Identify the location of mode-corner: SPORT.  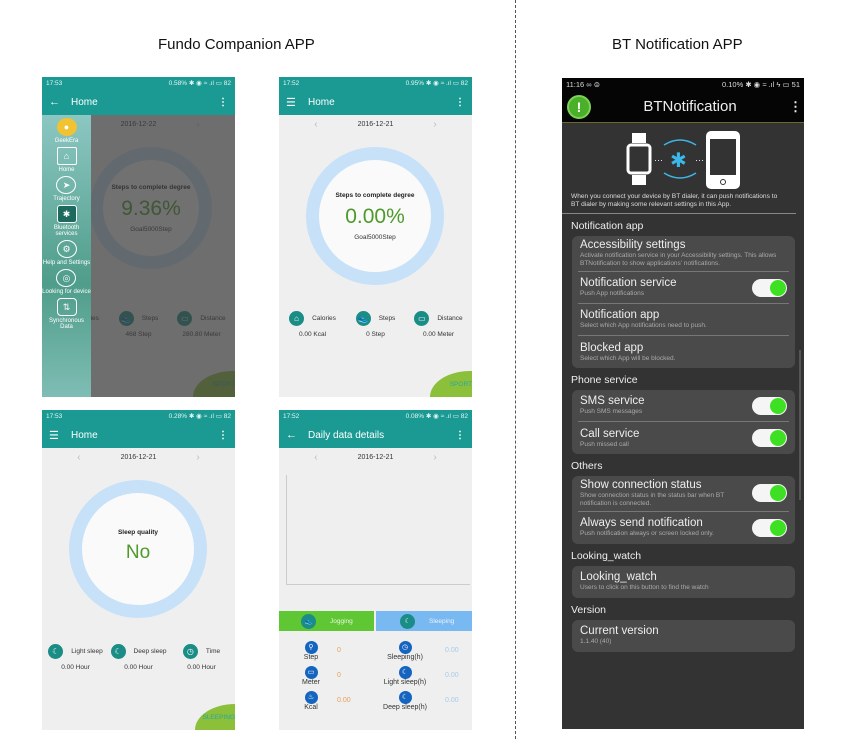
(451, 384).